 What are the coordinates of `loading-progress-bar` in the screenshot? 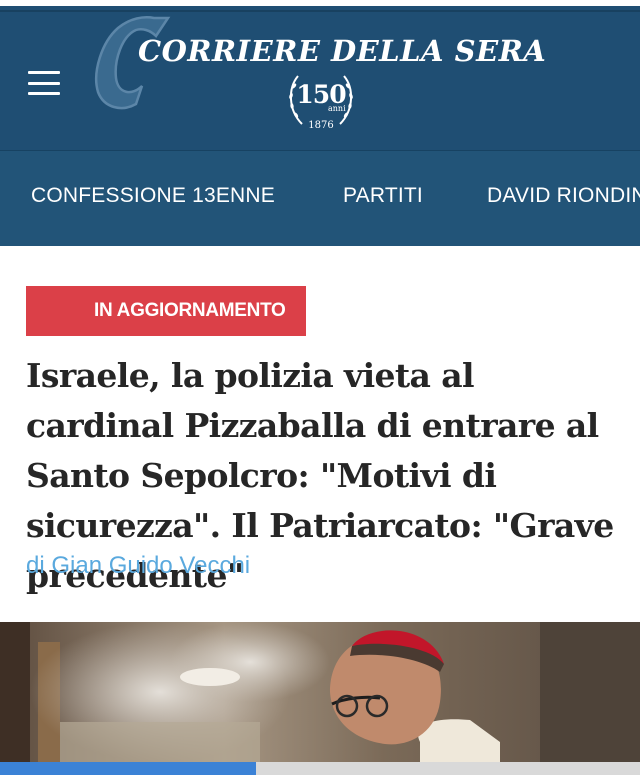 It's located at (320, 768).